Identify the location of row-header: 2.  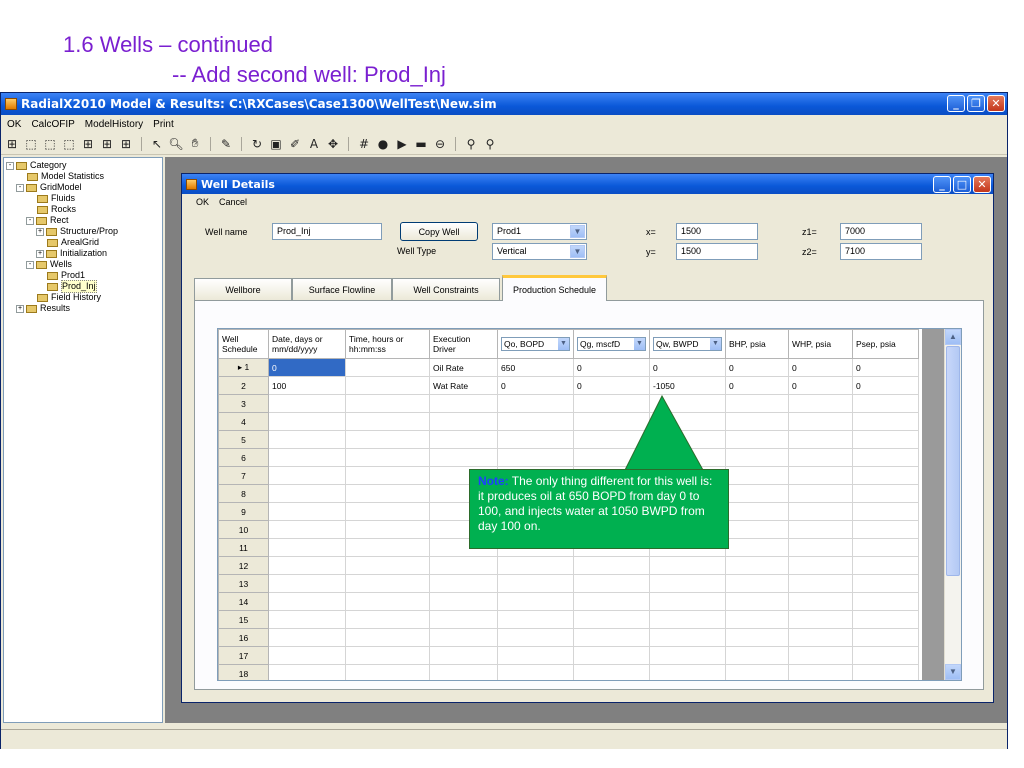
(243, 385).